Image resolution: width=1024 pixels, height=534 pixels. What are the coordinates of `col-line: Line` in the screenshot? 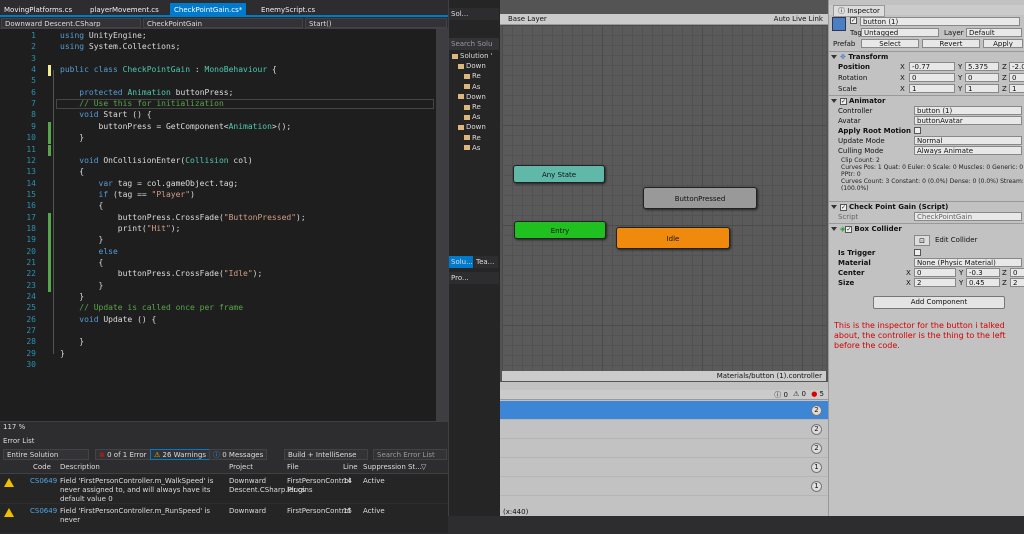 It's located at (350, 467).